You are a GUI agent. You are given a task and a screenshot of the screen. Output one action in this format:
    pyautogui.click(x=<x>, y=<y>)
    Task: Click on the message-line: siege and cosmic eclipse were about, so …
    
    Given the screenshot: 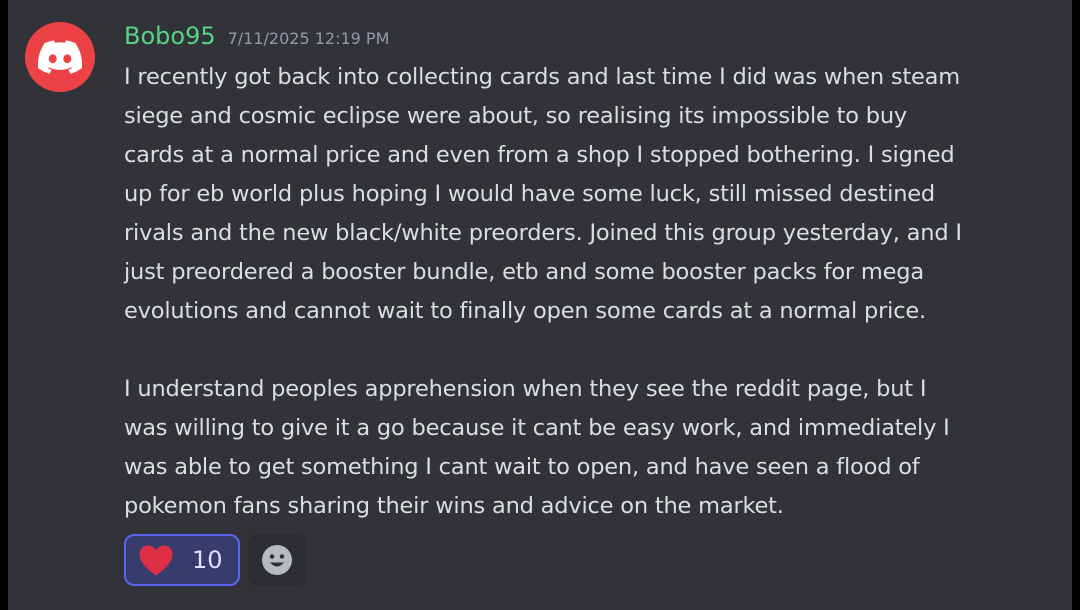 What is the action you would take?
    pyautogui.click(x=516, y=116)
    